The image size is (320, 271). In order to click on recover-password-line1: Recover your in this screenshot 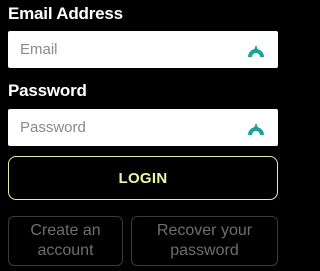, I will do `click(204, 230)`.